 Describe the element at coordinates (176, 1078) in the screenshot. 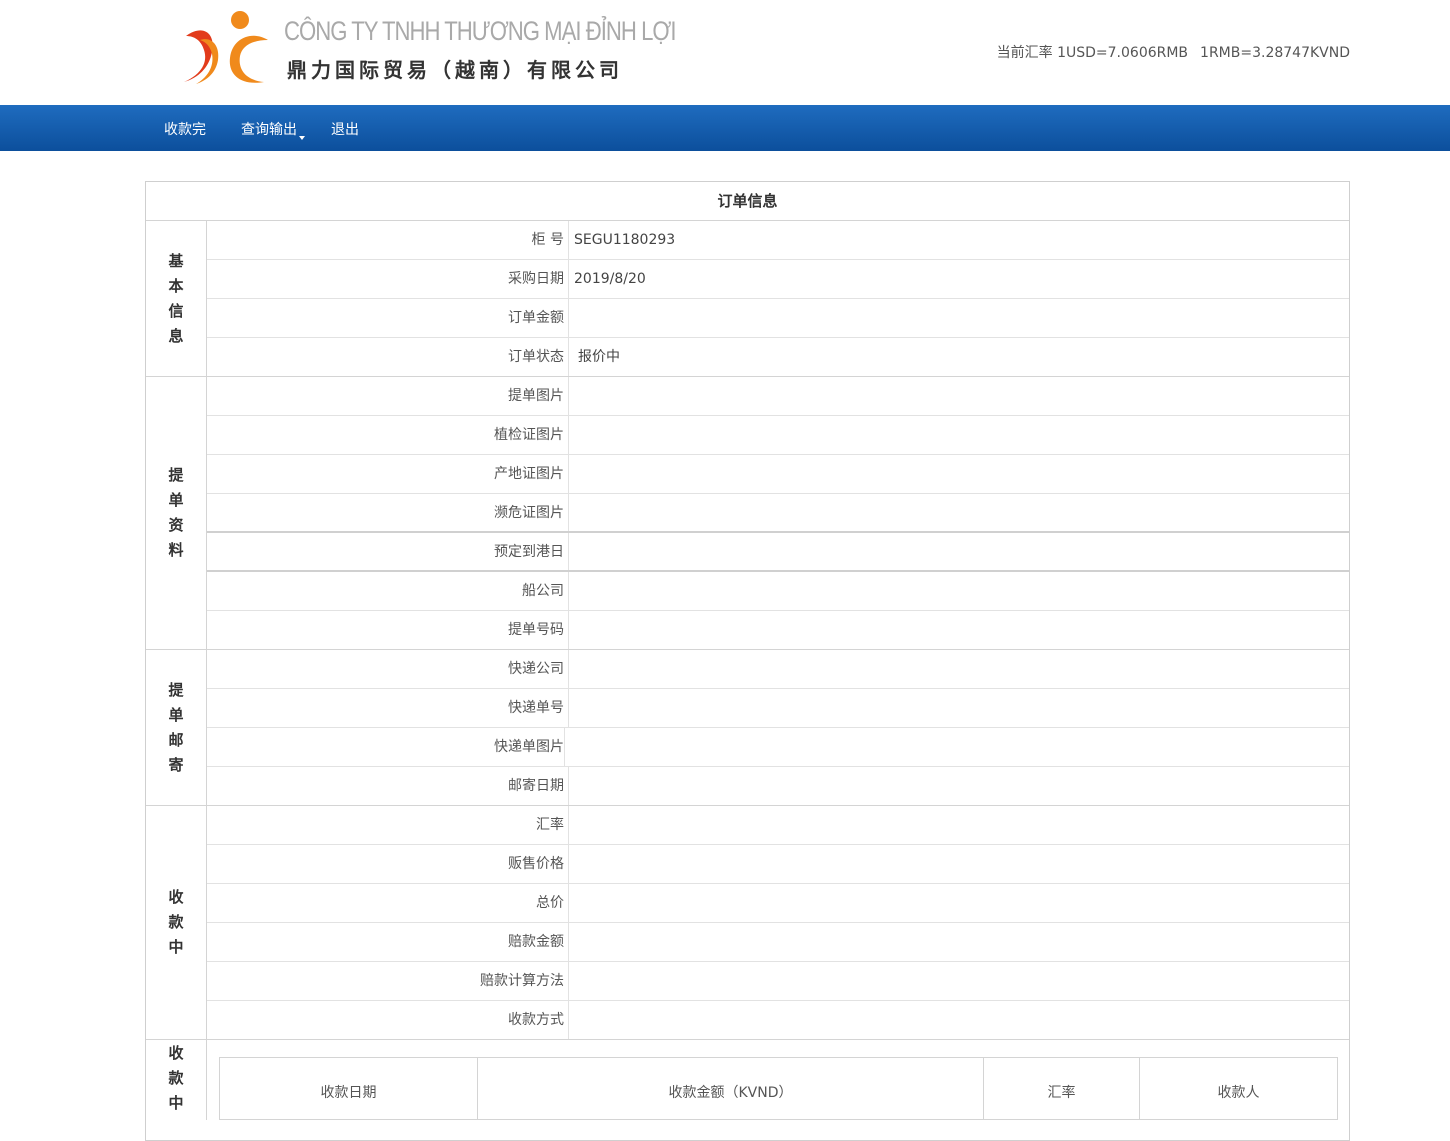

I see `group-label-char: 款` at that location.